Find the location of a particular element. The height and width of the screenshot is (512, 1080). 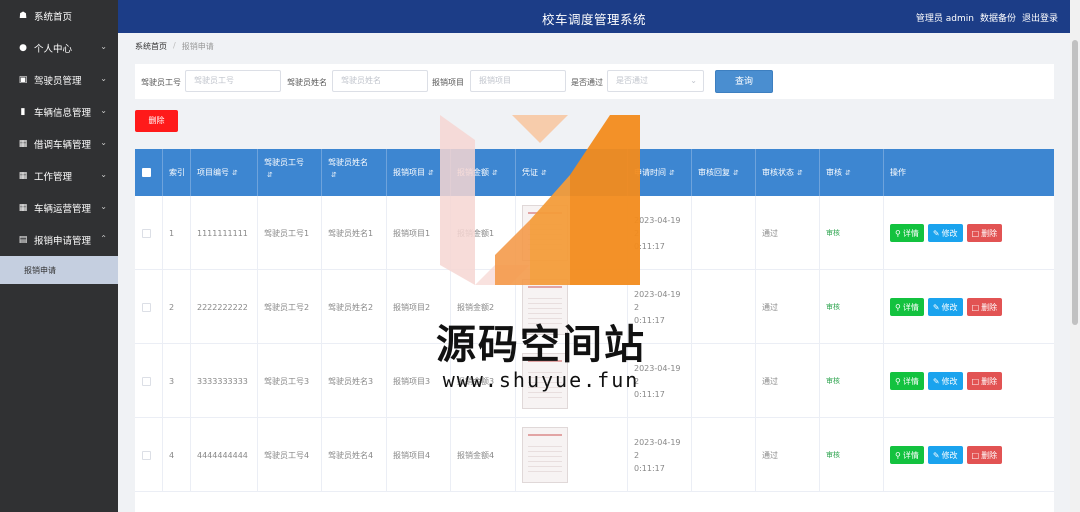

pencil-icon: ✎ is located at coordinates (936, 307).